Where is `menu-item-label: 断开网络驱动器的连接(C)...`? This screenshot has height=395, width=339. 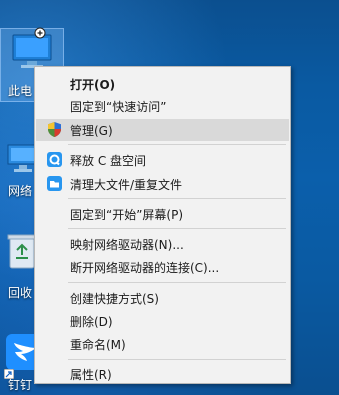 menu-item-label: 断开网络驱动器的连接(C)... is located at coordinates (145, 268).